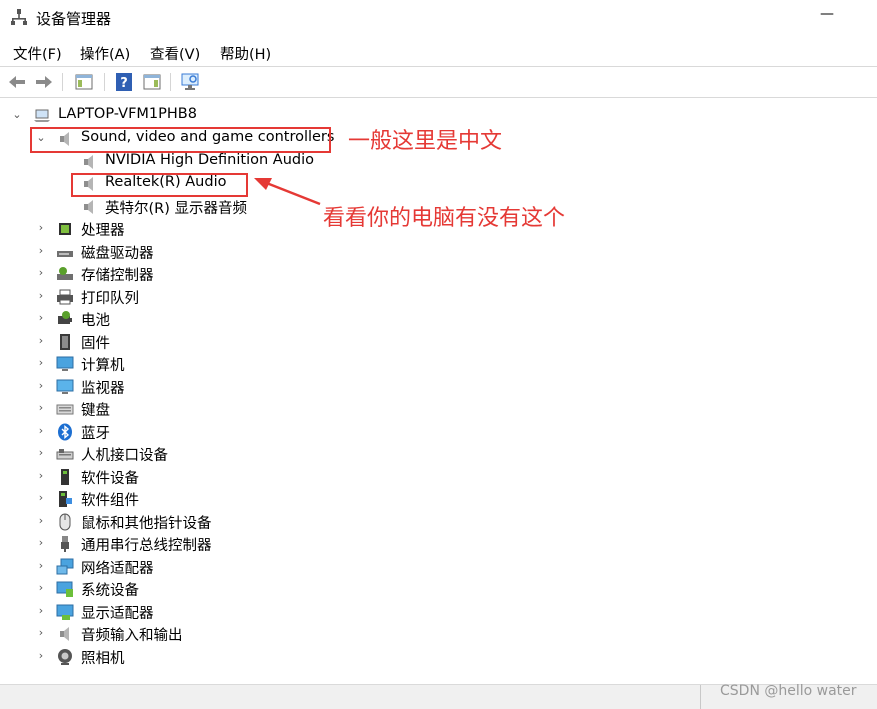 This screenshot has height=709, width=877. I want to click on category-item: › 鼠标和其他指针设备, so click(438, 522).